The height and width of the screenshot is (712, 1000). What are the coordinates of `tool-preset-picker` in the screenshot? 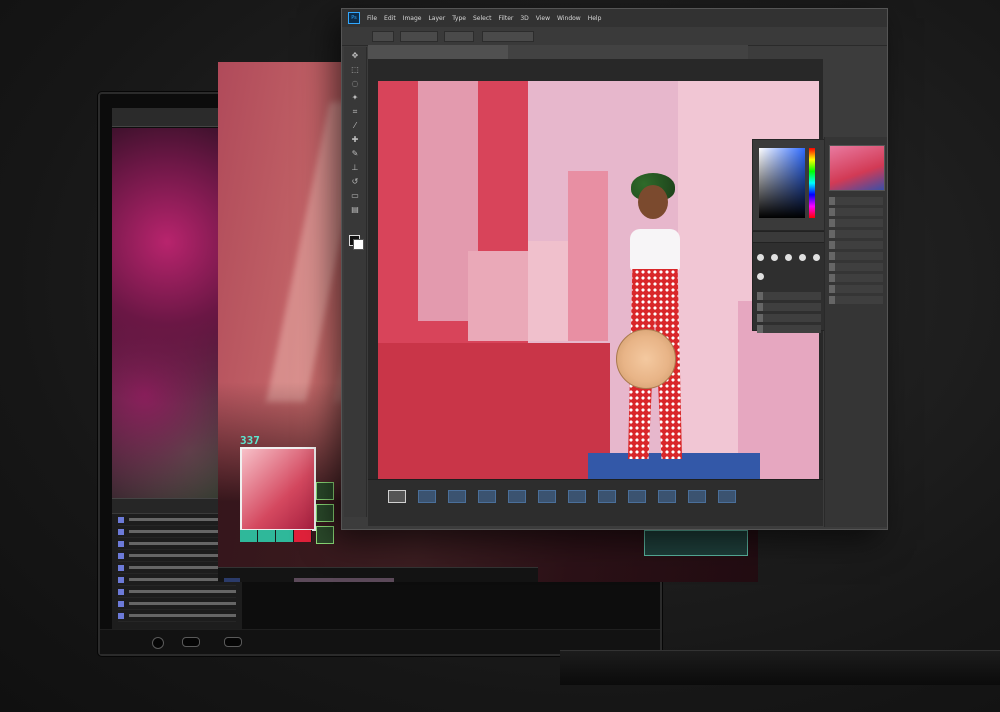 It's located at (383, 36).